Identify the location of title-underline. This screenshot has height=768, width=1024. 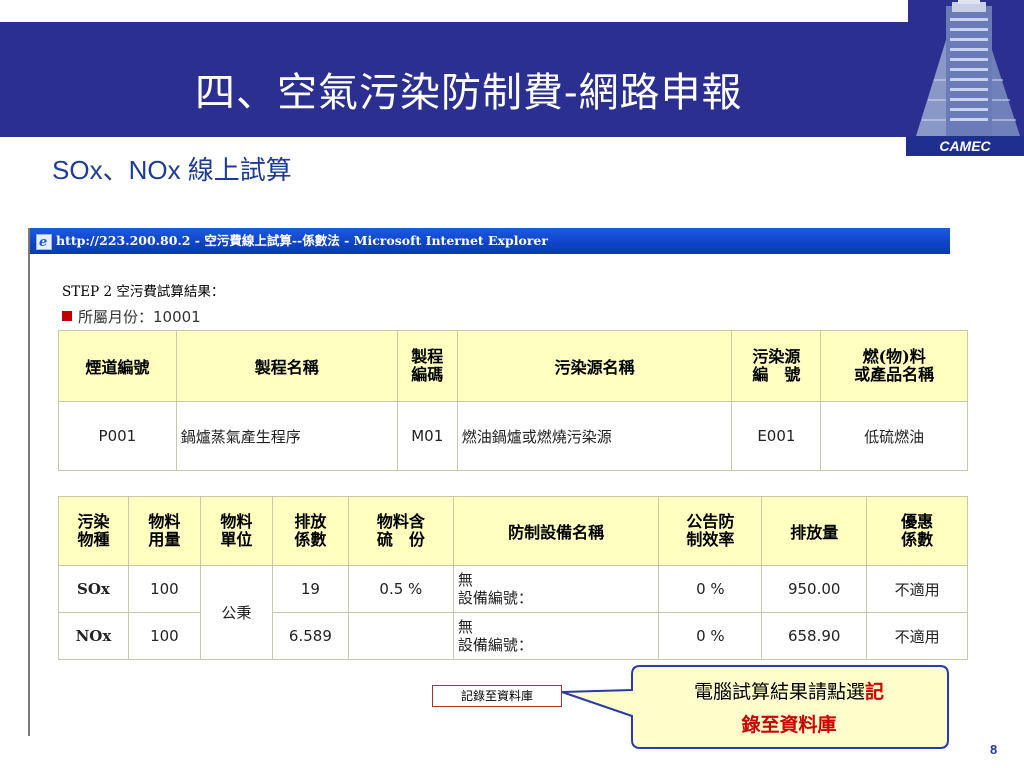
(460, 135).